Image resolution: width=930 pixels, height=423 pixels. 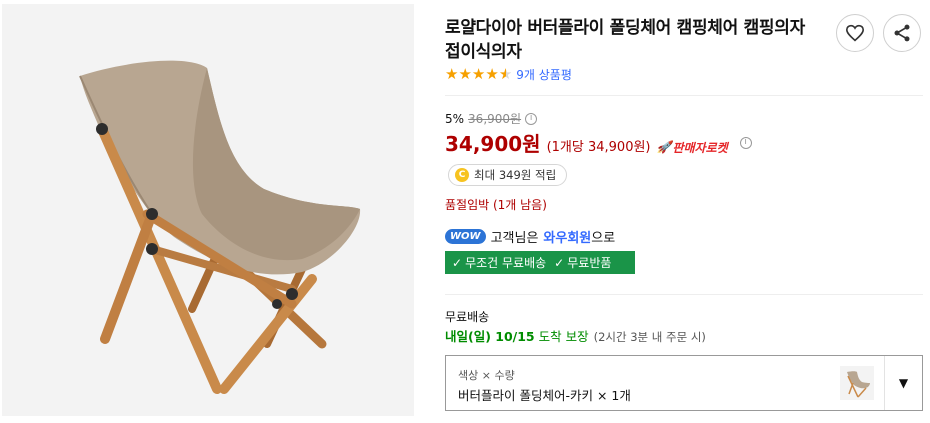 What do you see at coordinates (544, 74) in the screenshot?
I see `review-count-link: 9개 상품평` at bounding box center [544, 74].